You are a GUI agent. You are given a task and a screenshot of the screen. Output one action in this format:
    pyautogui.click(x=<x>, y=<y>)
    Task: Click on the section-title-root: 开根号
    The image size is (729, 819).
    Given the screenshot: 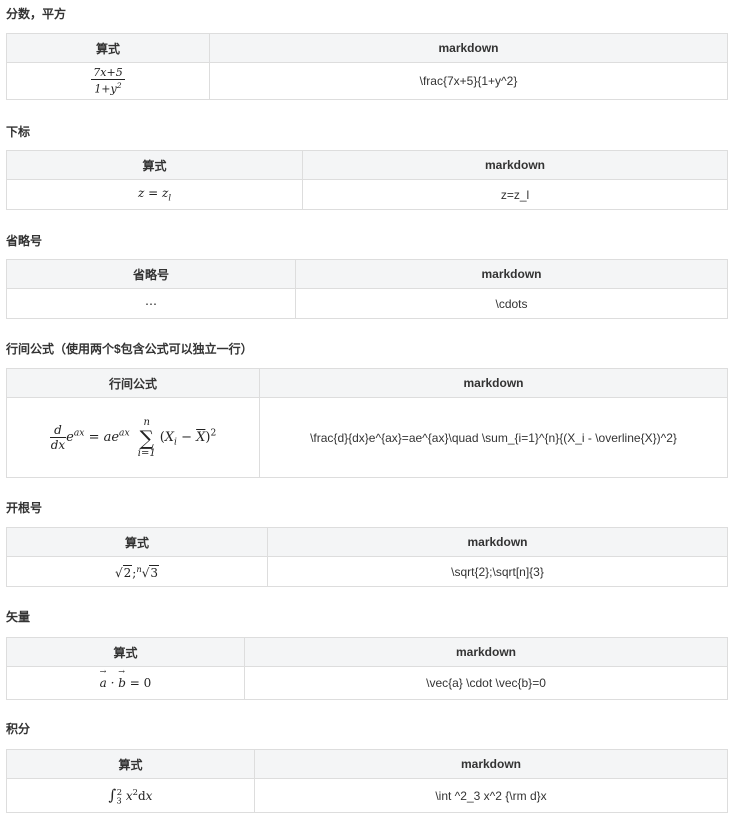 What is the action you would take?
    pyautogui.click(x=24, y=508)
    